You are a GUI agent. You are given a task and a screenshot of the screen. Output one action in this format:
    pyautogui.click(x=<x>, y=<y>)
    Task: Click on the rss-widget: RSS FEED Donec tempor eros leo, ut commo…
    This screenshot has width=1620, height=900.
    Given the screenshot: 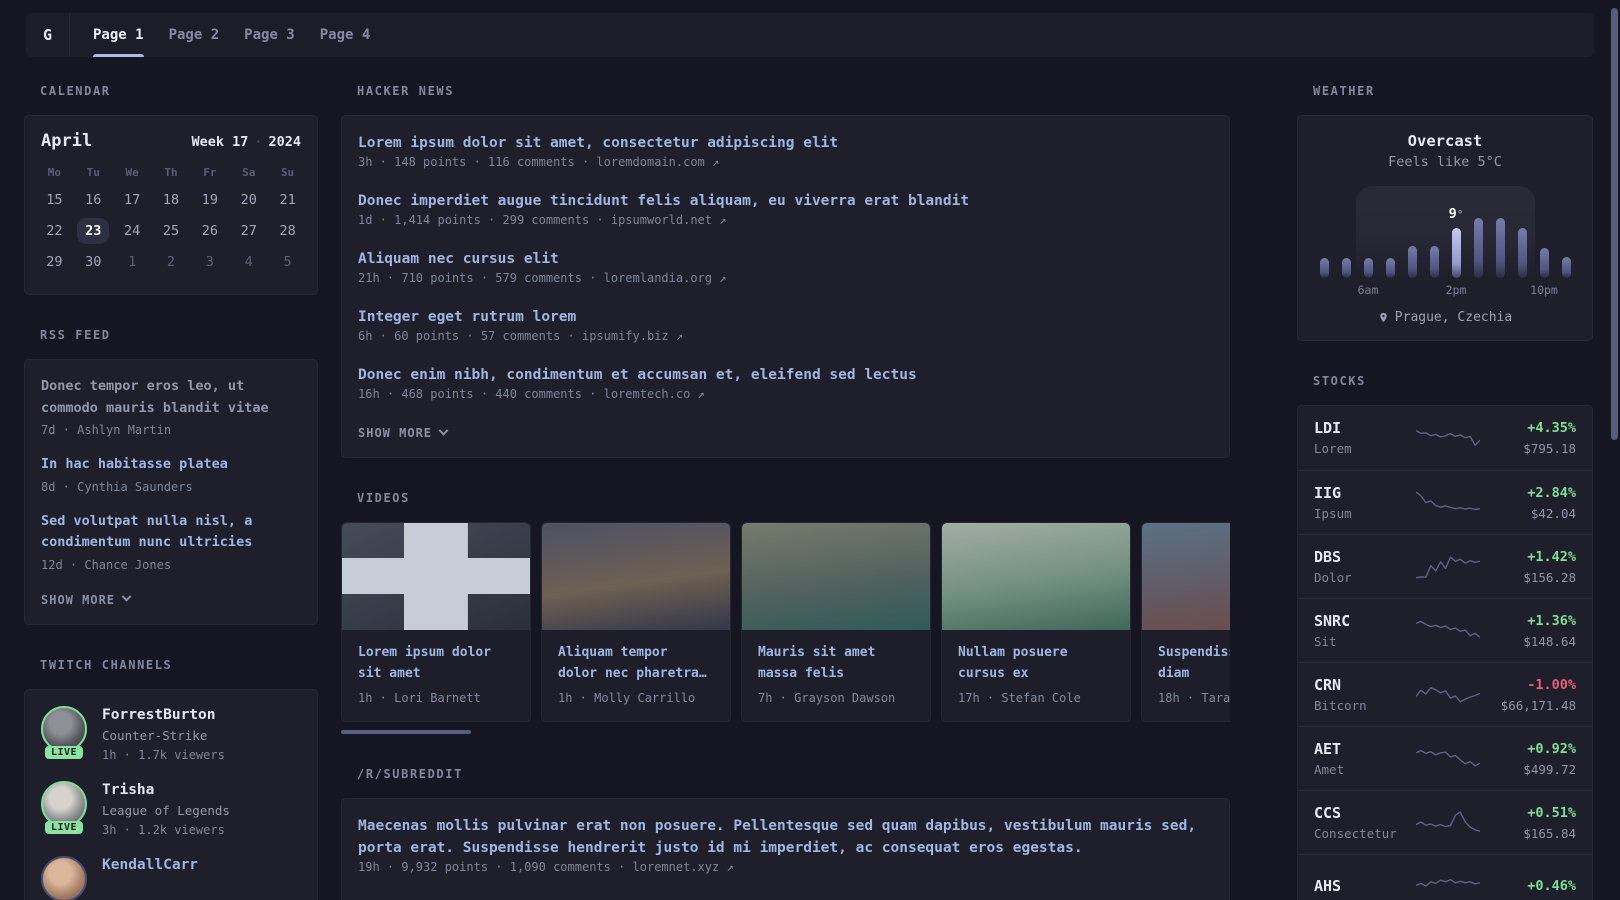 What is the action you would take?
    pyautogui.click(x=171, y=476)
    